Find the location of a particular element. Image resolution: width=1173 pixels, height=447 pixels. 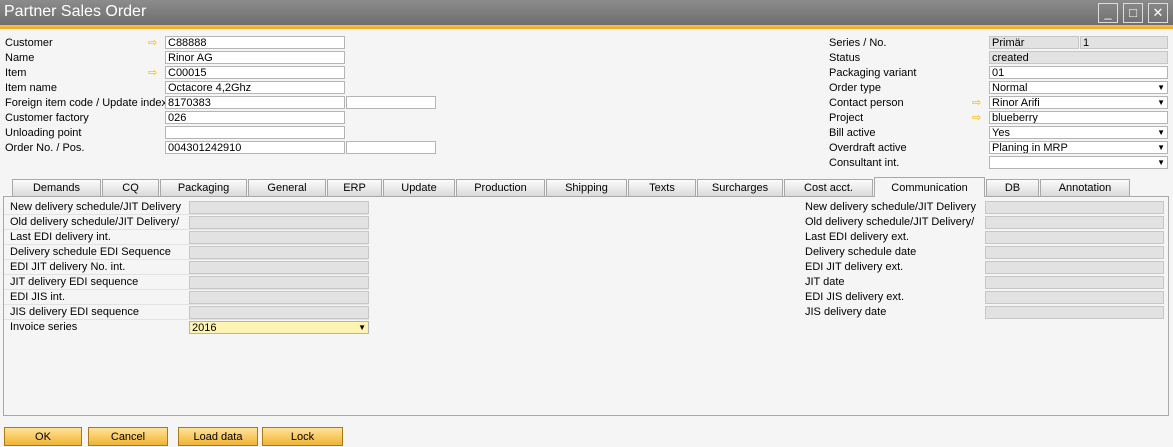

minimize-icon: _ is located at coordinates (1108, 13).